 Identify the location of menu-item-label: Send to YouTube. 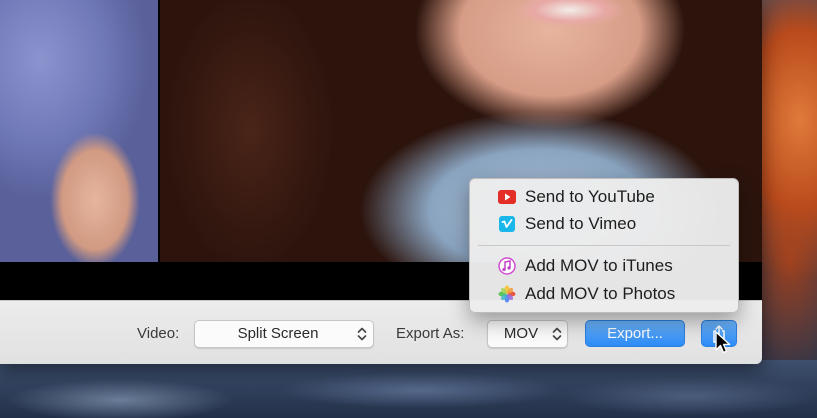
(590, 196).